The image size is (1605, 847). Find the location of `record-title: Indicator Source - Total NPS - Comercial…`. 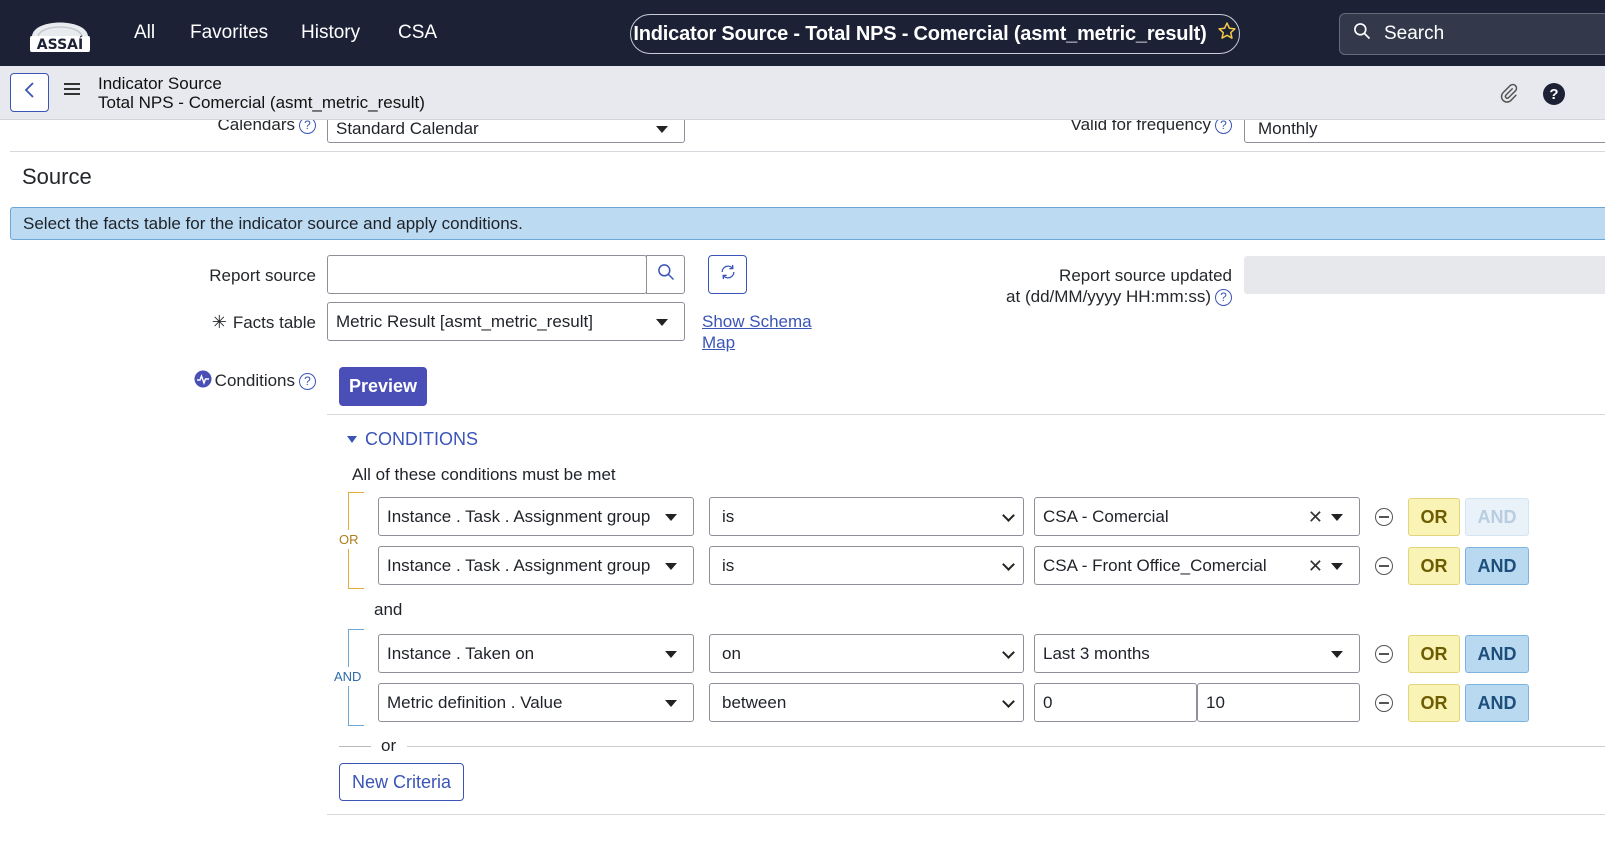

record-title: Indicator Source - Total NPS - Comercial… is located at coordinates (920, 33).